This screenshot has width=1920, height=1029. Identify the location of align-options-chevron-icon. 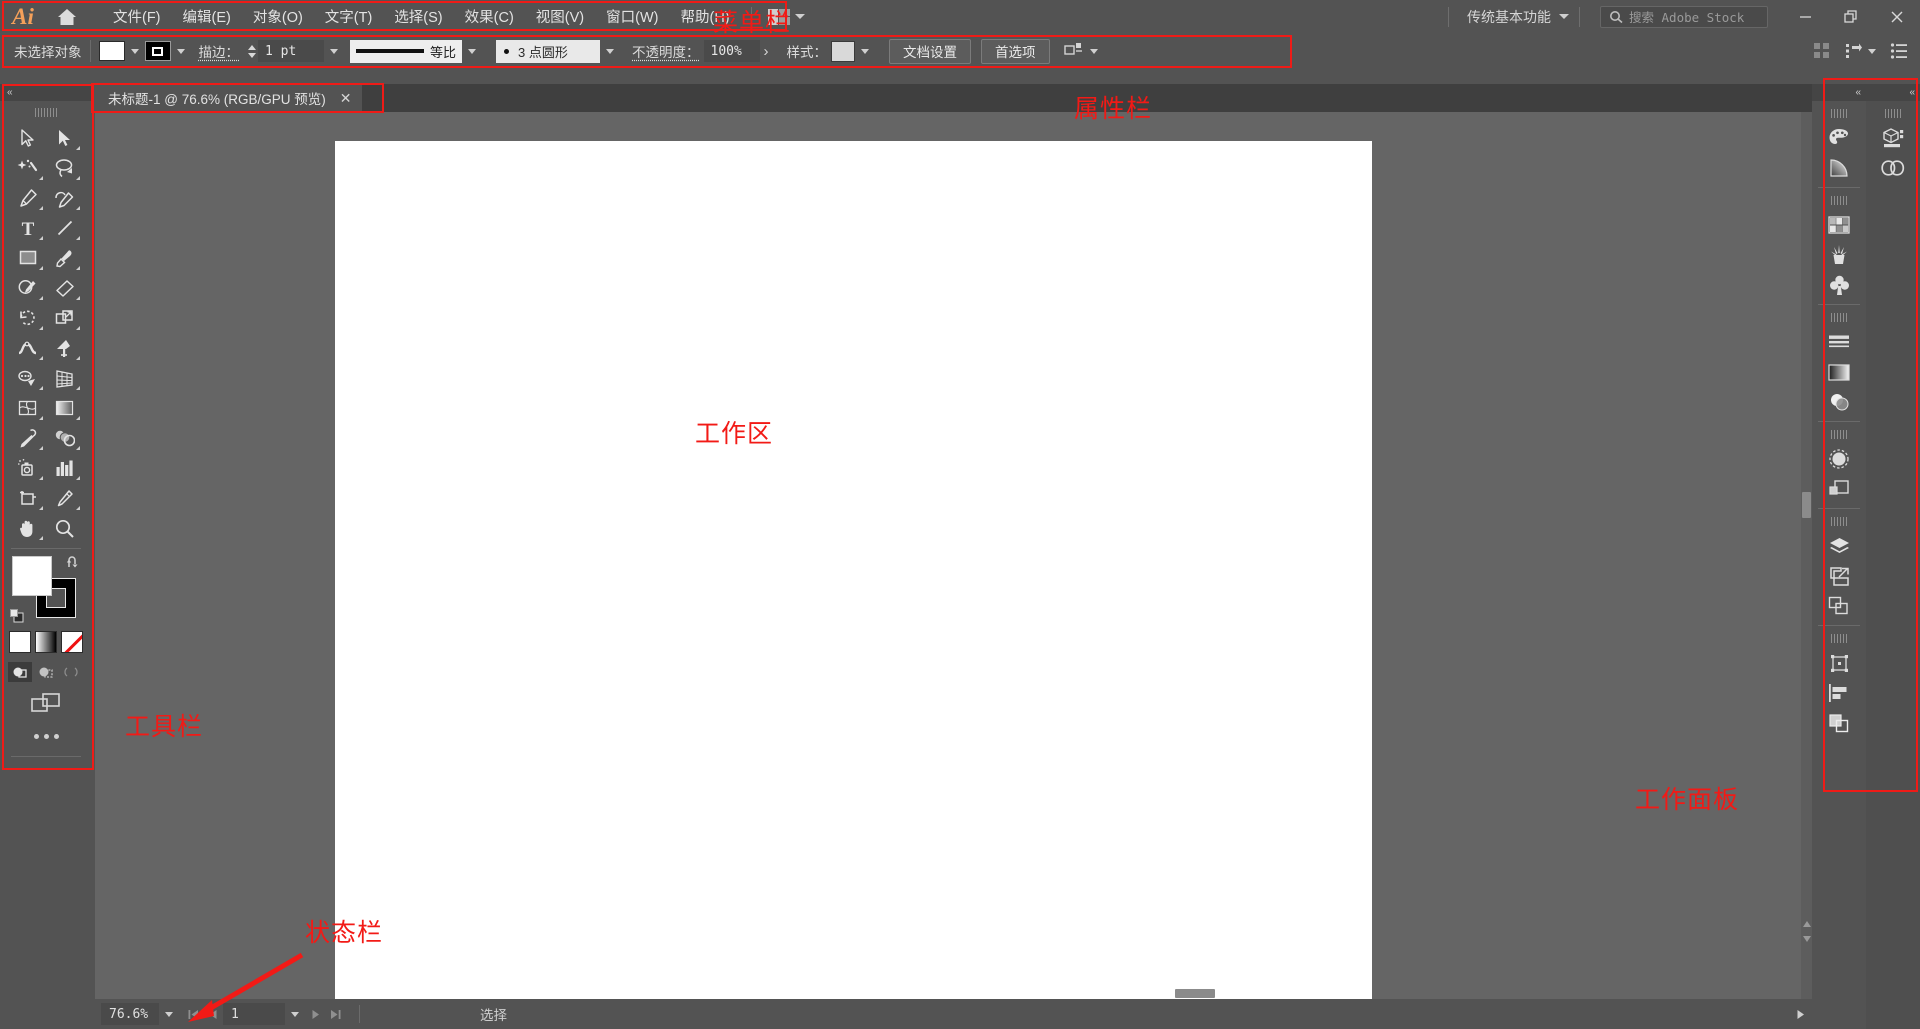
(1872, 51).